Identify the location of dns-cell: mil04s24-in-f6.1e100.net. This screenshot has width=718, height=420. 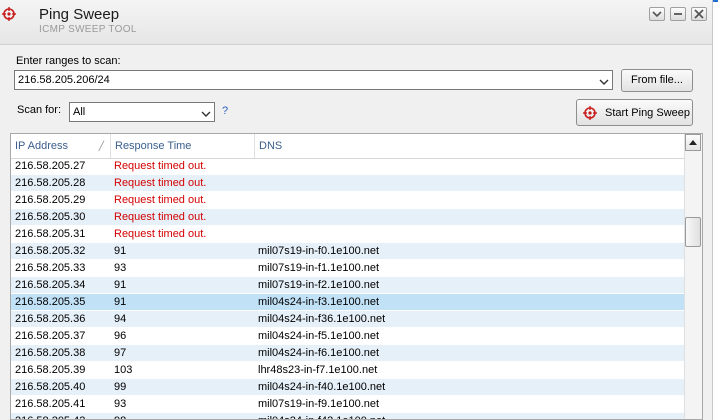
(319, 353).